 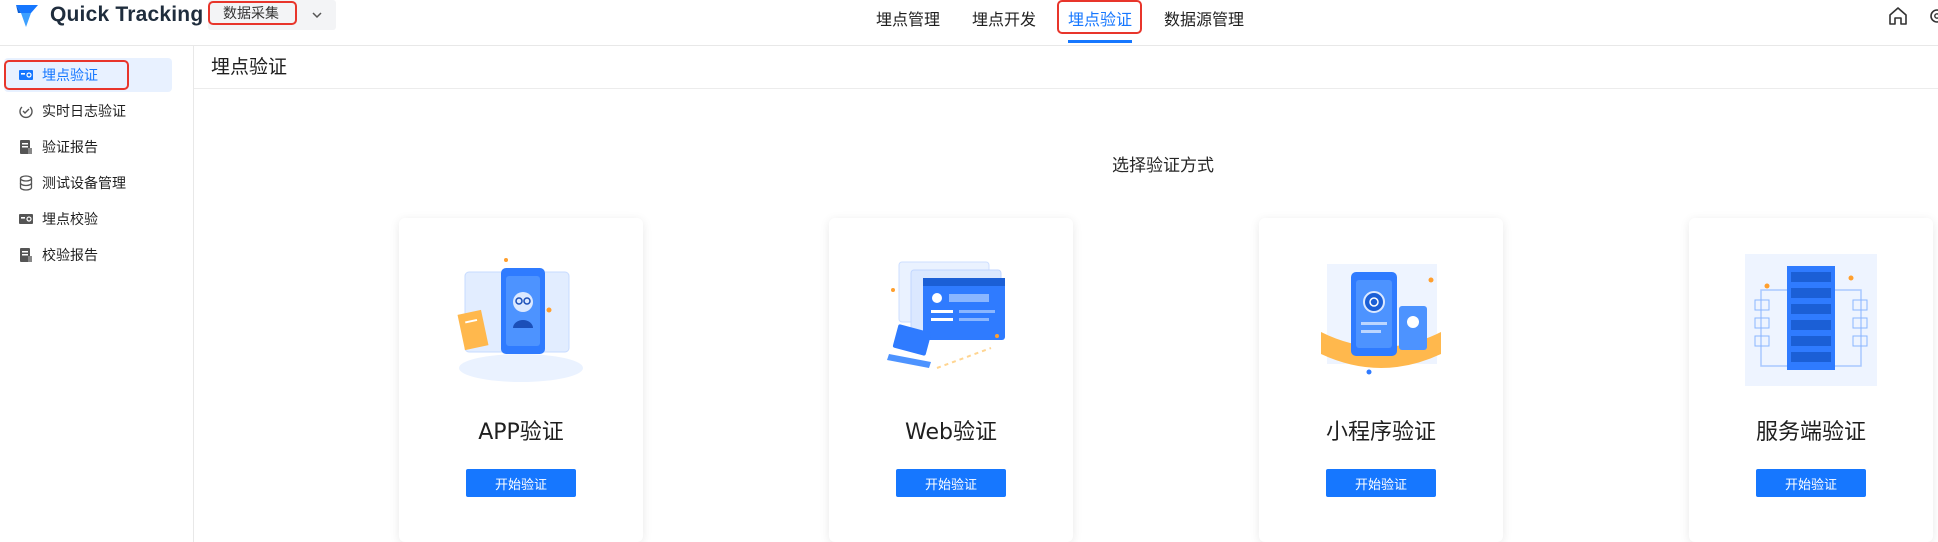 What do you see at coordinates (1380, 432) in the screenshot?
I see `card-title: 小程序验证` at bounding box center [1380, 432].